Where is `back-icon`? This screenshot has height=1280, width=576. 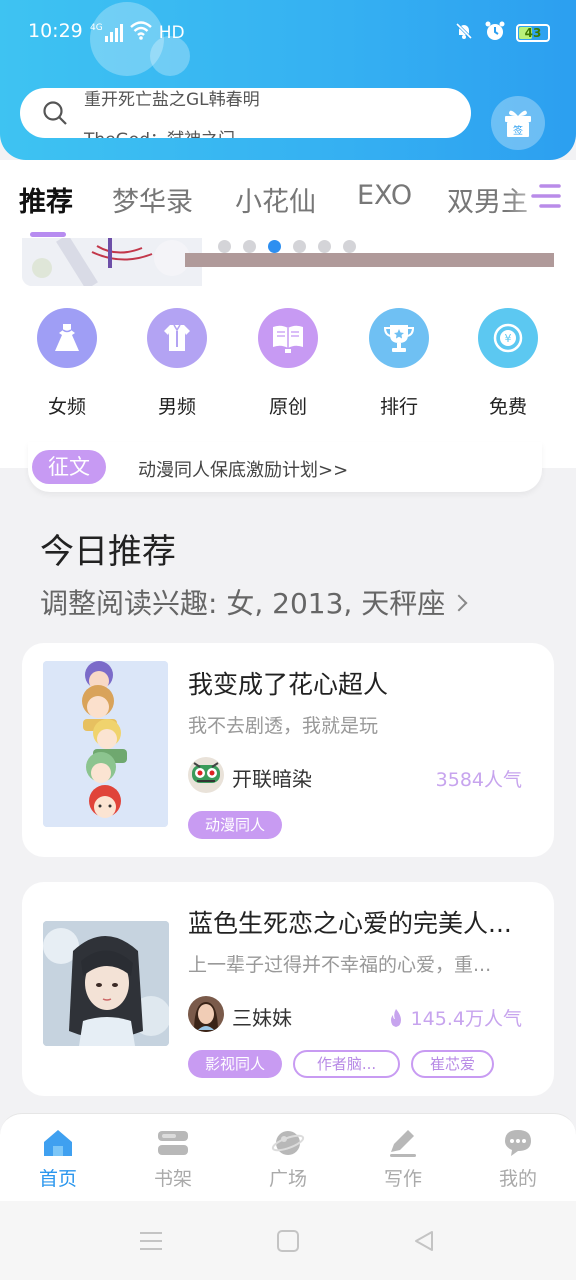 back-icon is located at coordinates (424, 1241).